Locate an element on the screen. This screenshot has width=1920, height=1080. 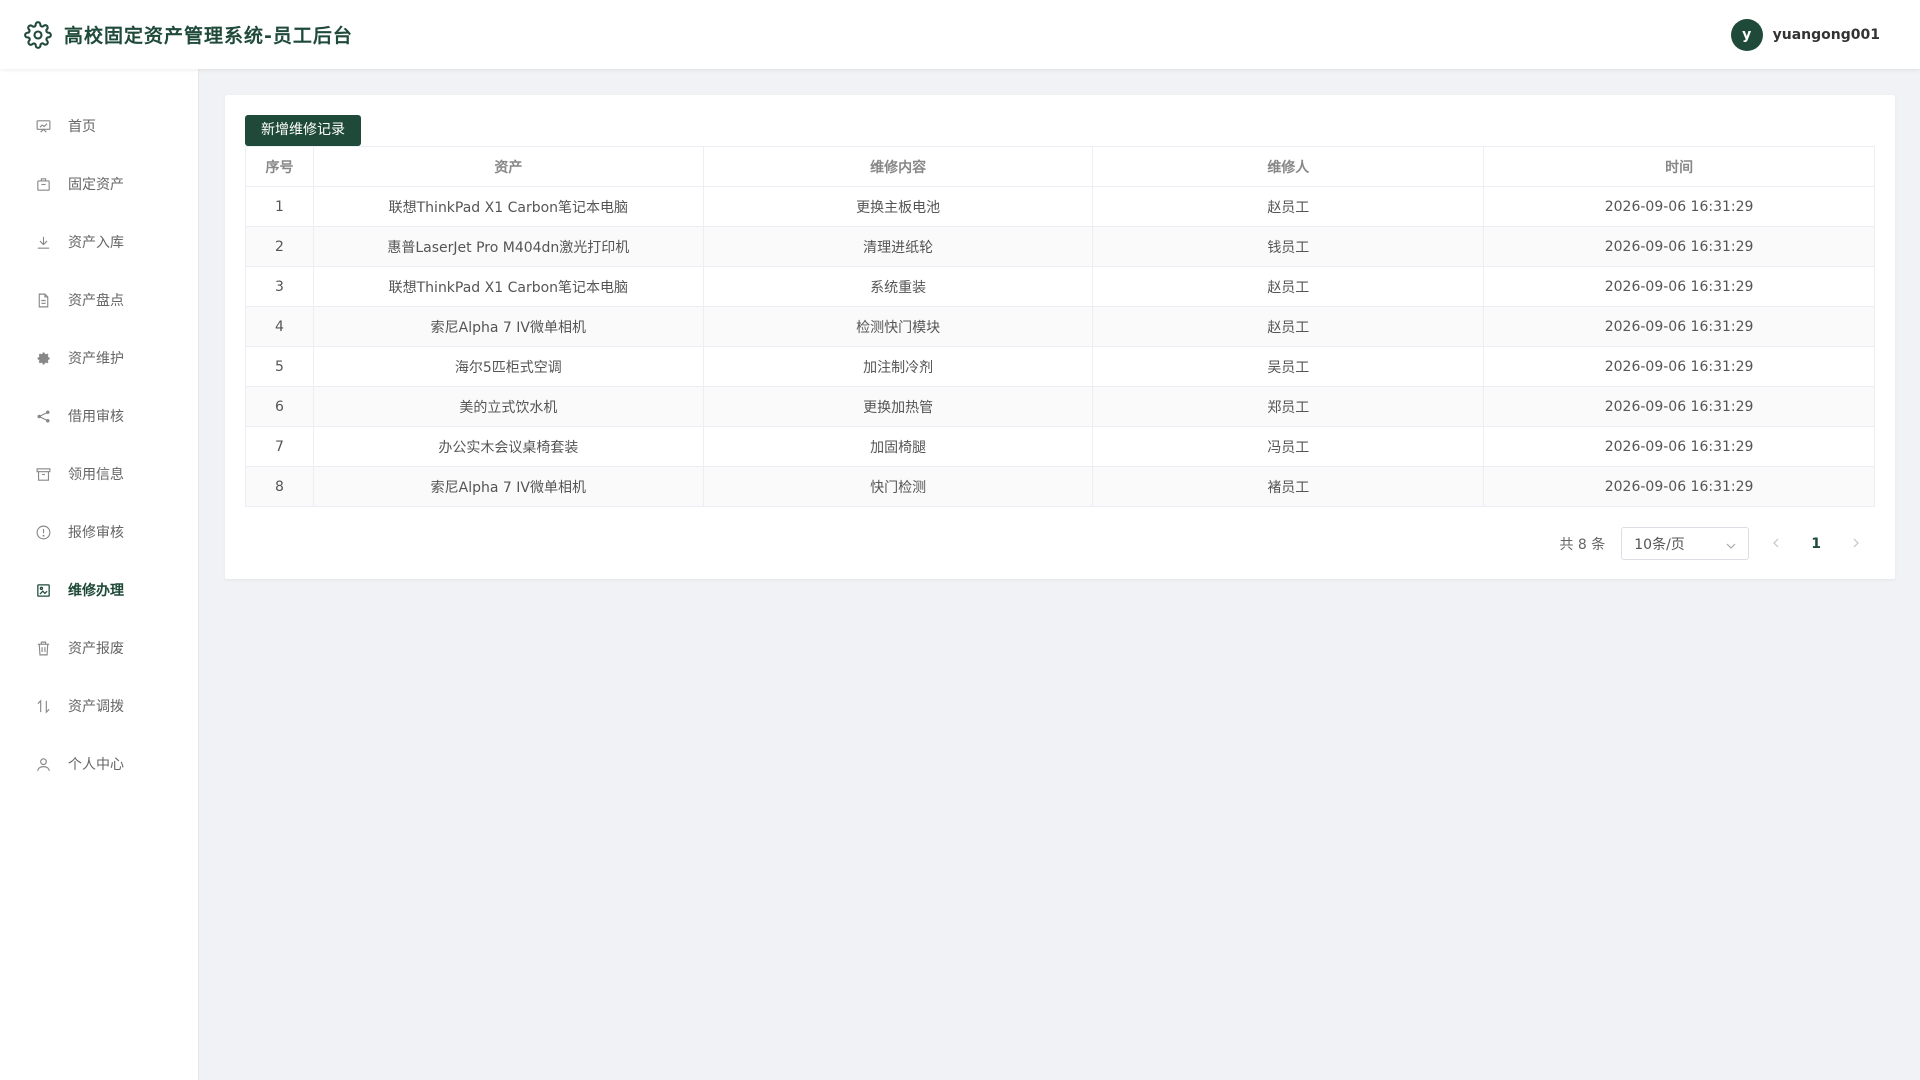
avatar: y is located at coordinates (1746, 34).